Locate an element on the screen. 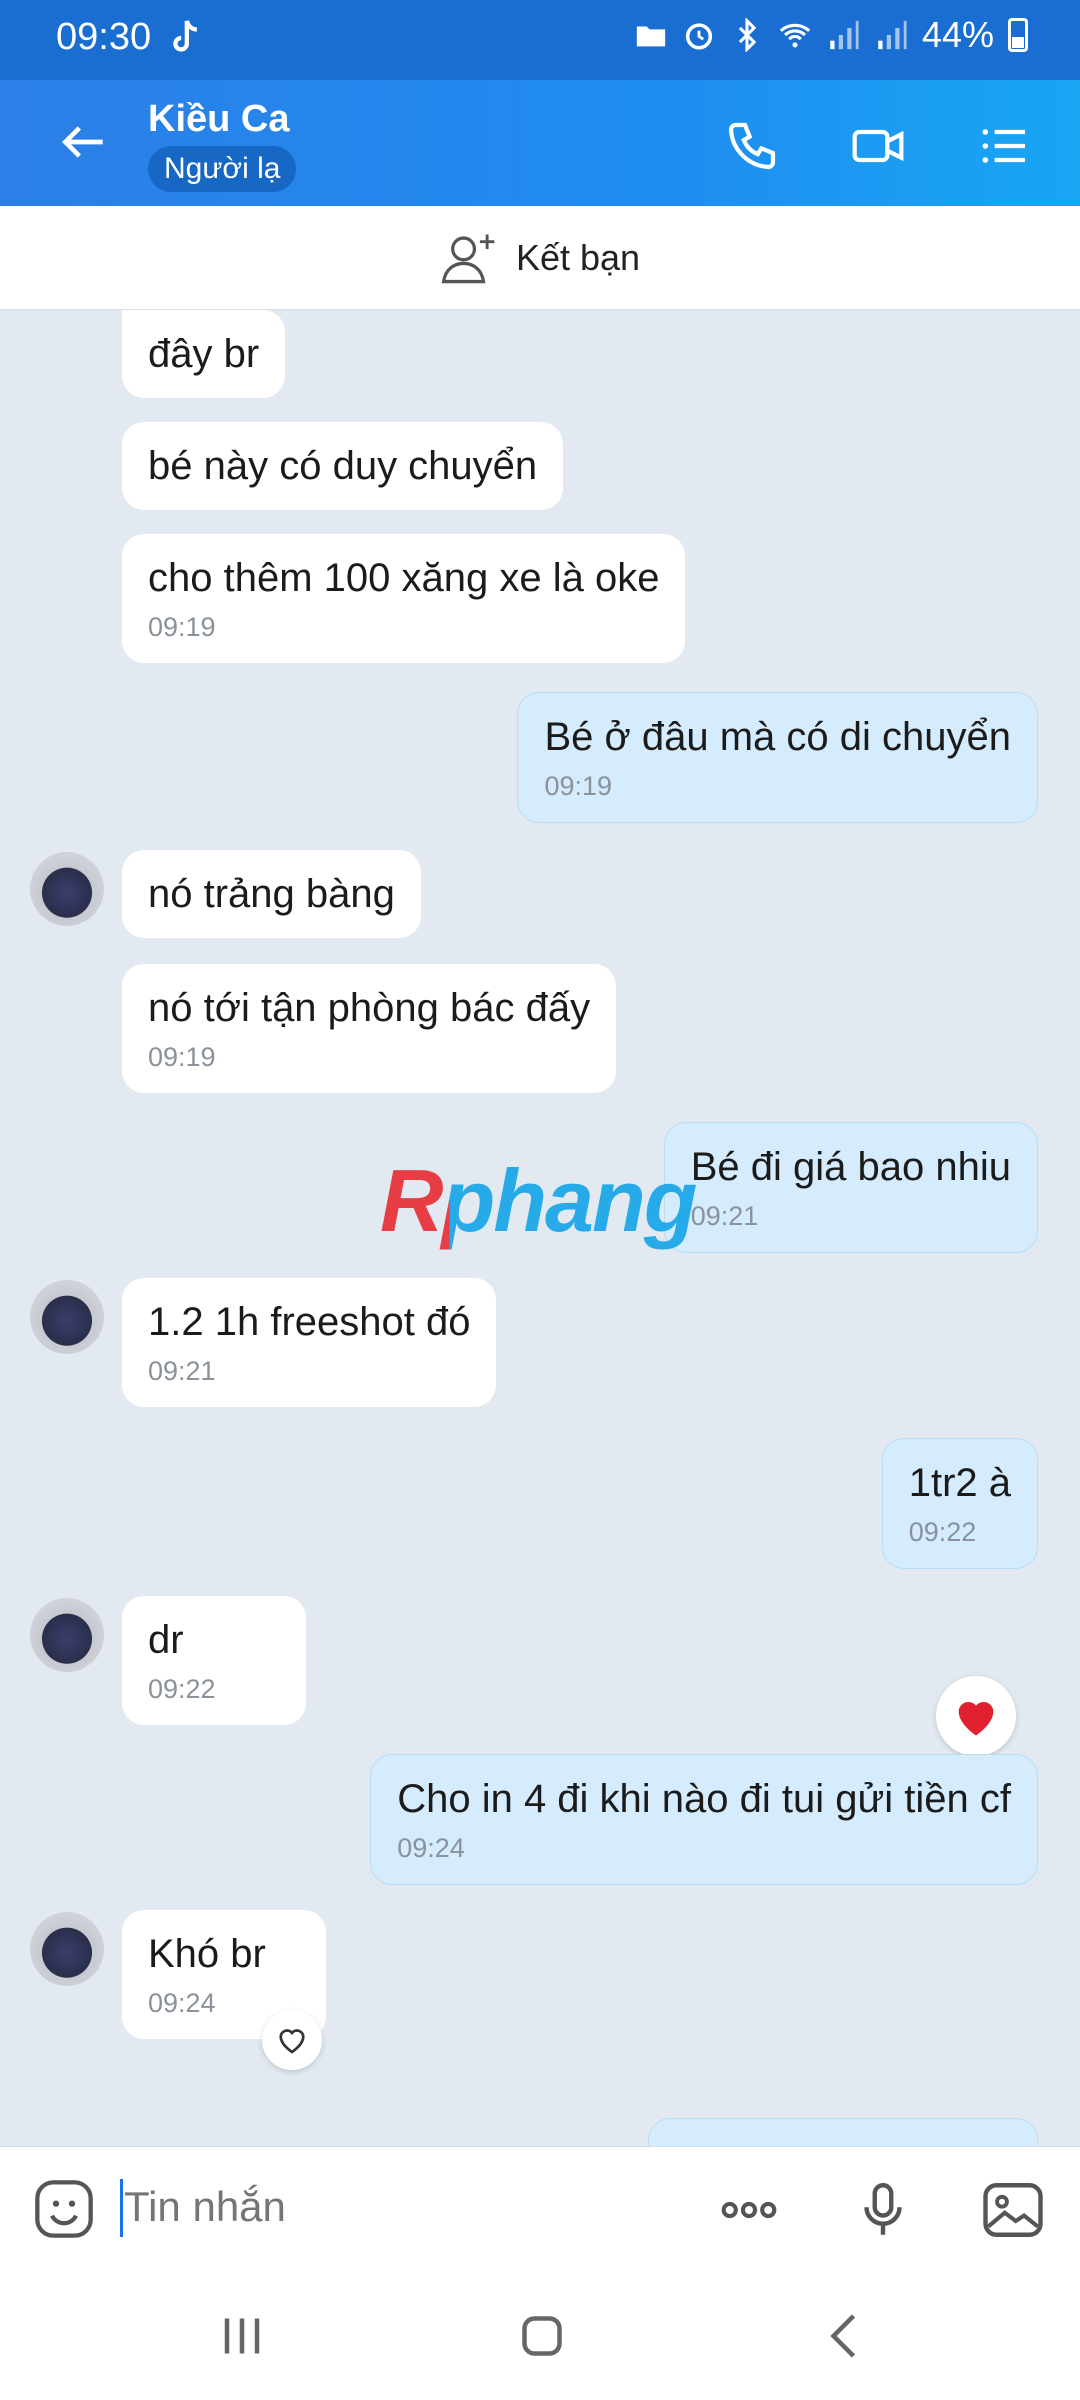 The image size is (1080, 2400). heart-icon is located at coordinates (976, 1718).